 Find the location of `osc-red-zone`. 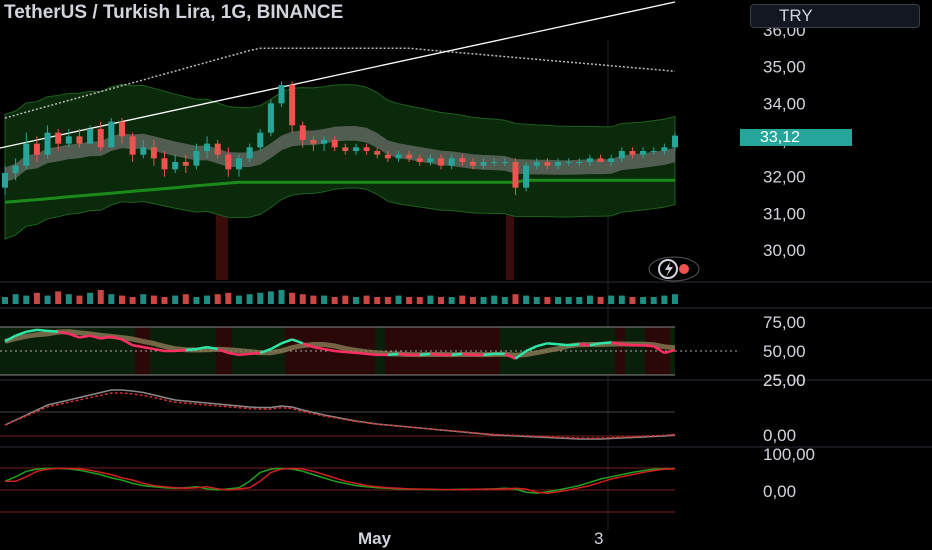

osc-red-zone is located at coordinates (142, 351).